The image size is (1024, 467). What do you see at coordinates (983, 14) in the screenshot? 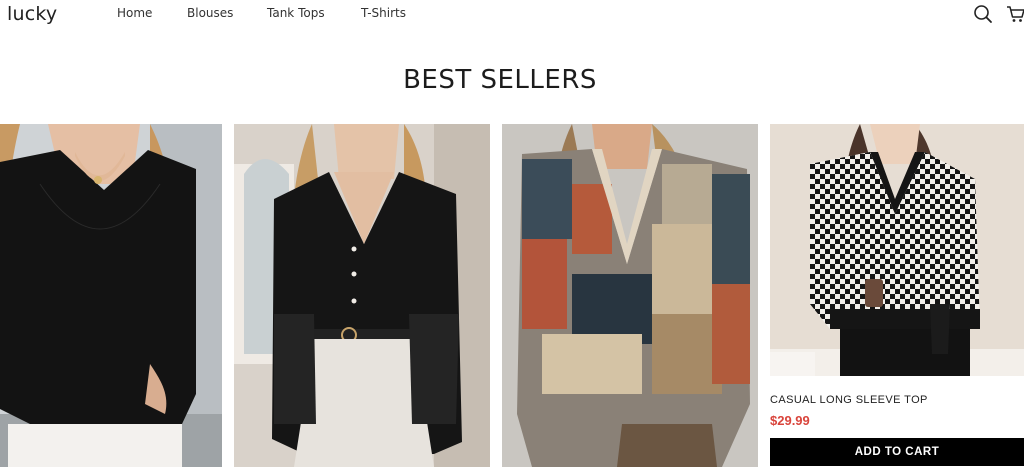
I see `search-icon` at bounding box center [983, 14].